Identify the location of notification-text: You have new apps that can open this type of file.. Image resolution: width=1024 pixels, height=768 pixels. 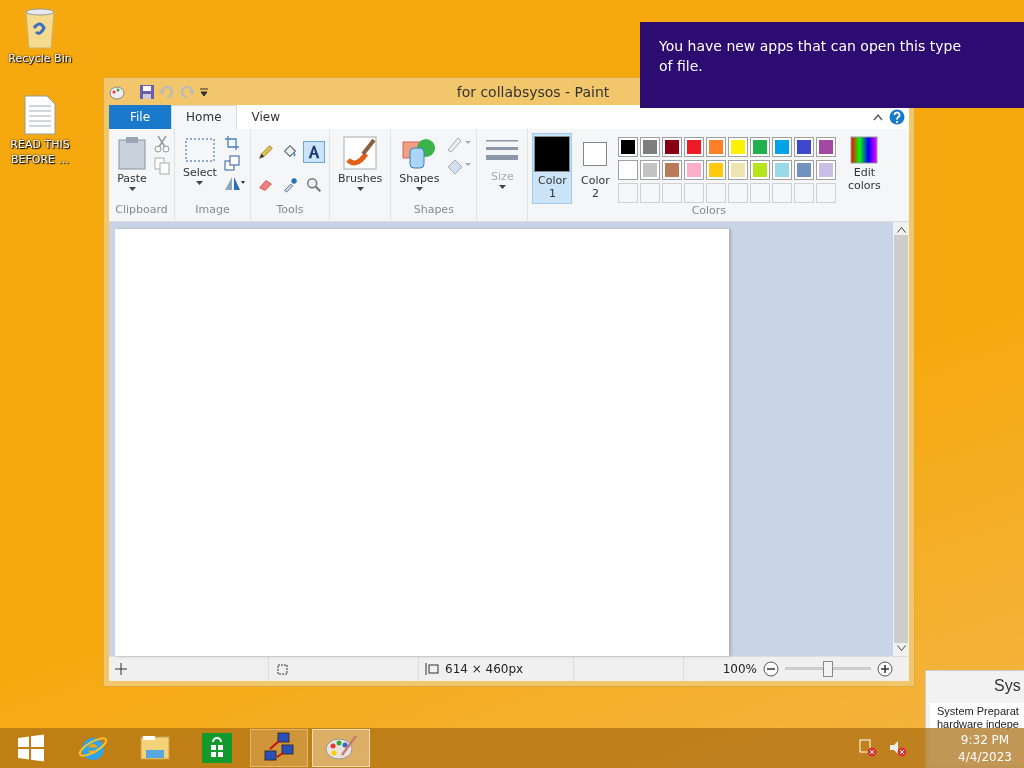
(810, 56).